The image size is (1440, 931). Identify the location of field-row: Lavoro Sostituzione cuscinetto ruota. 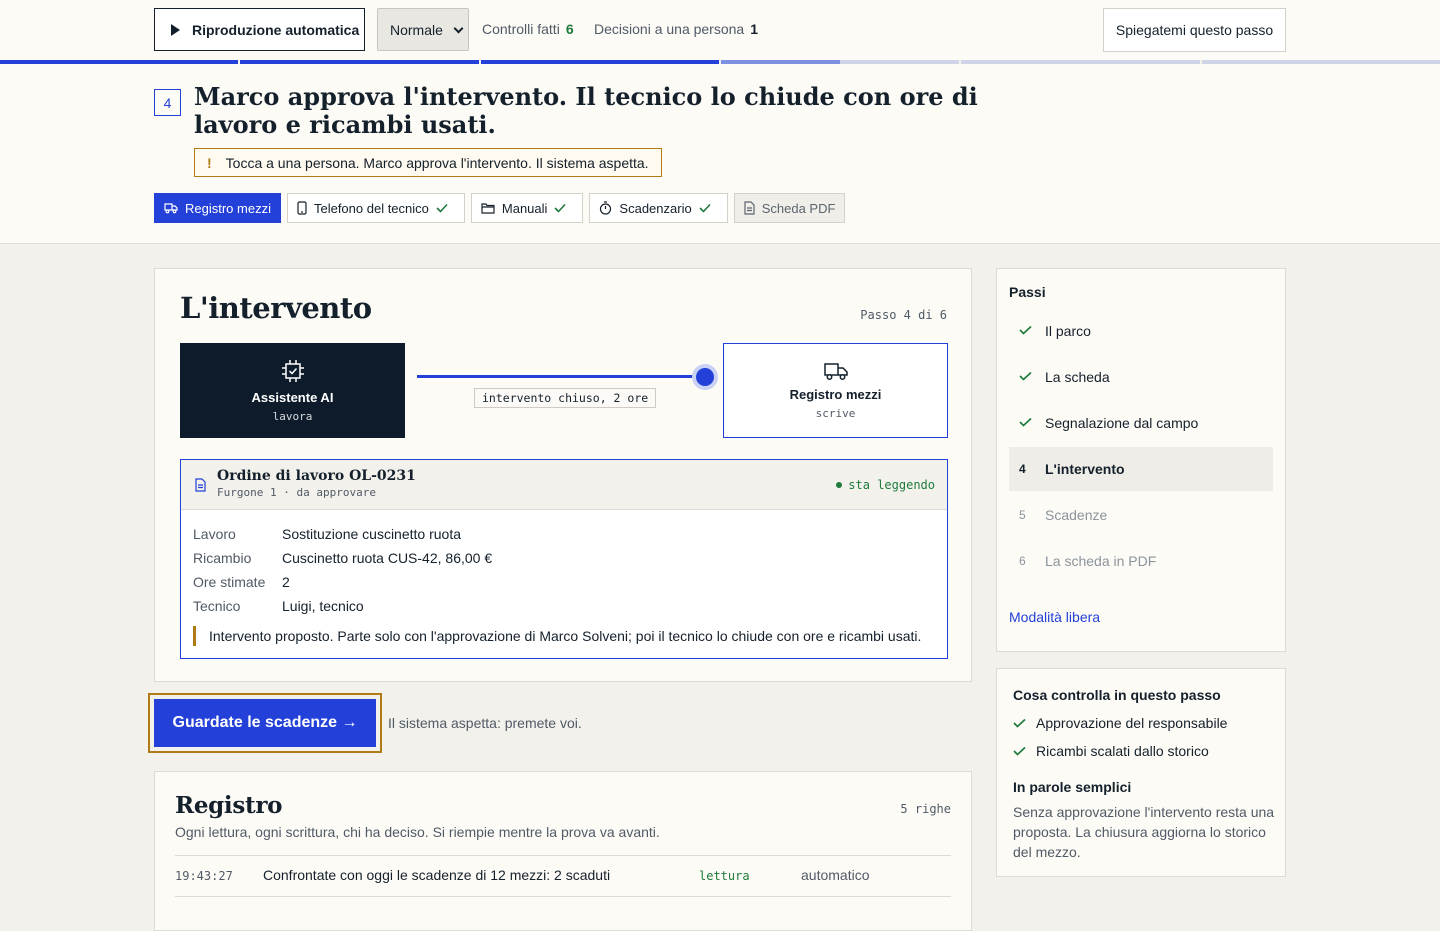
(342, 534).